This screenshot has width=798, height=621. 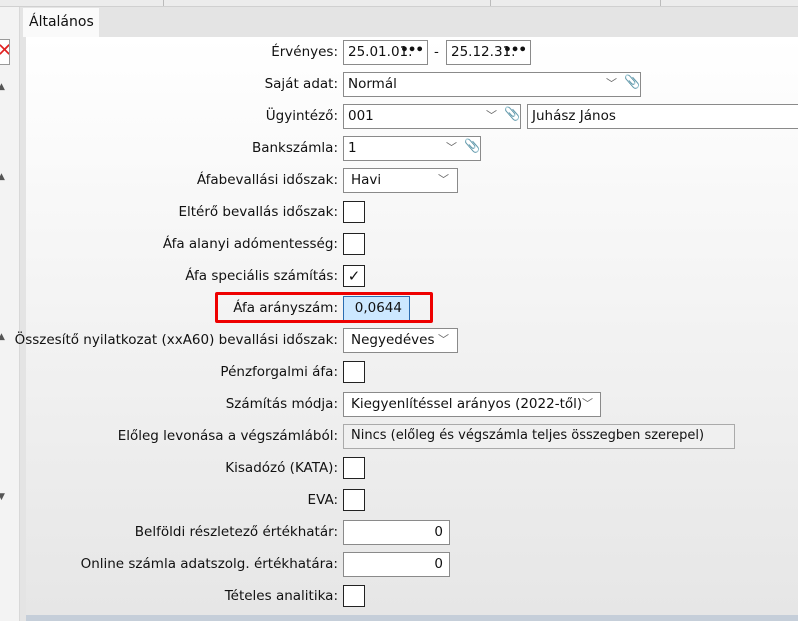 What do you see at coordinates (258, 212) in the screenshot?
I see `label: Eltérő bevallás időszak:` at bounding box center [258, 212].